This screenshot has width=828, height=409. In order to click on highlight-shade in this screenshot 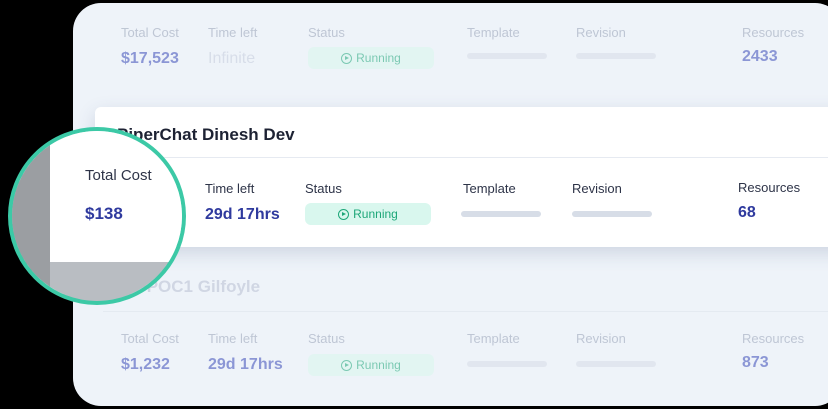, I will do `click(31, 216)`.